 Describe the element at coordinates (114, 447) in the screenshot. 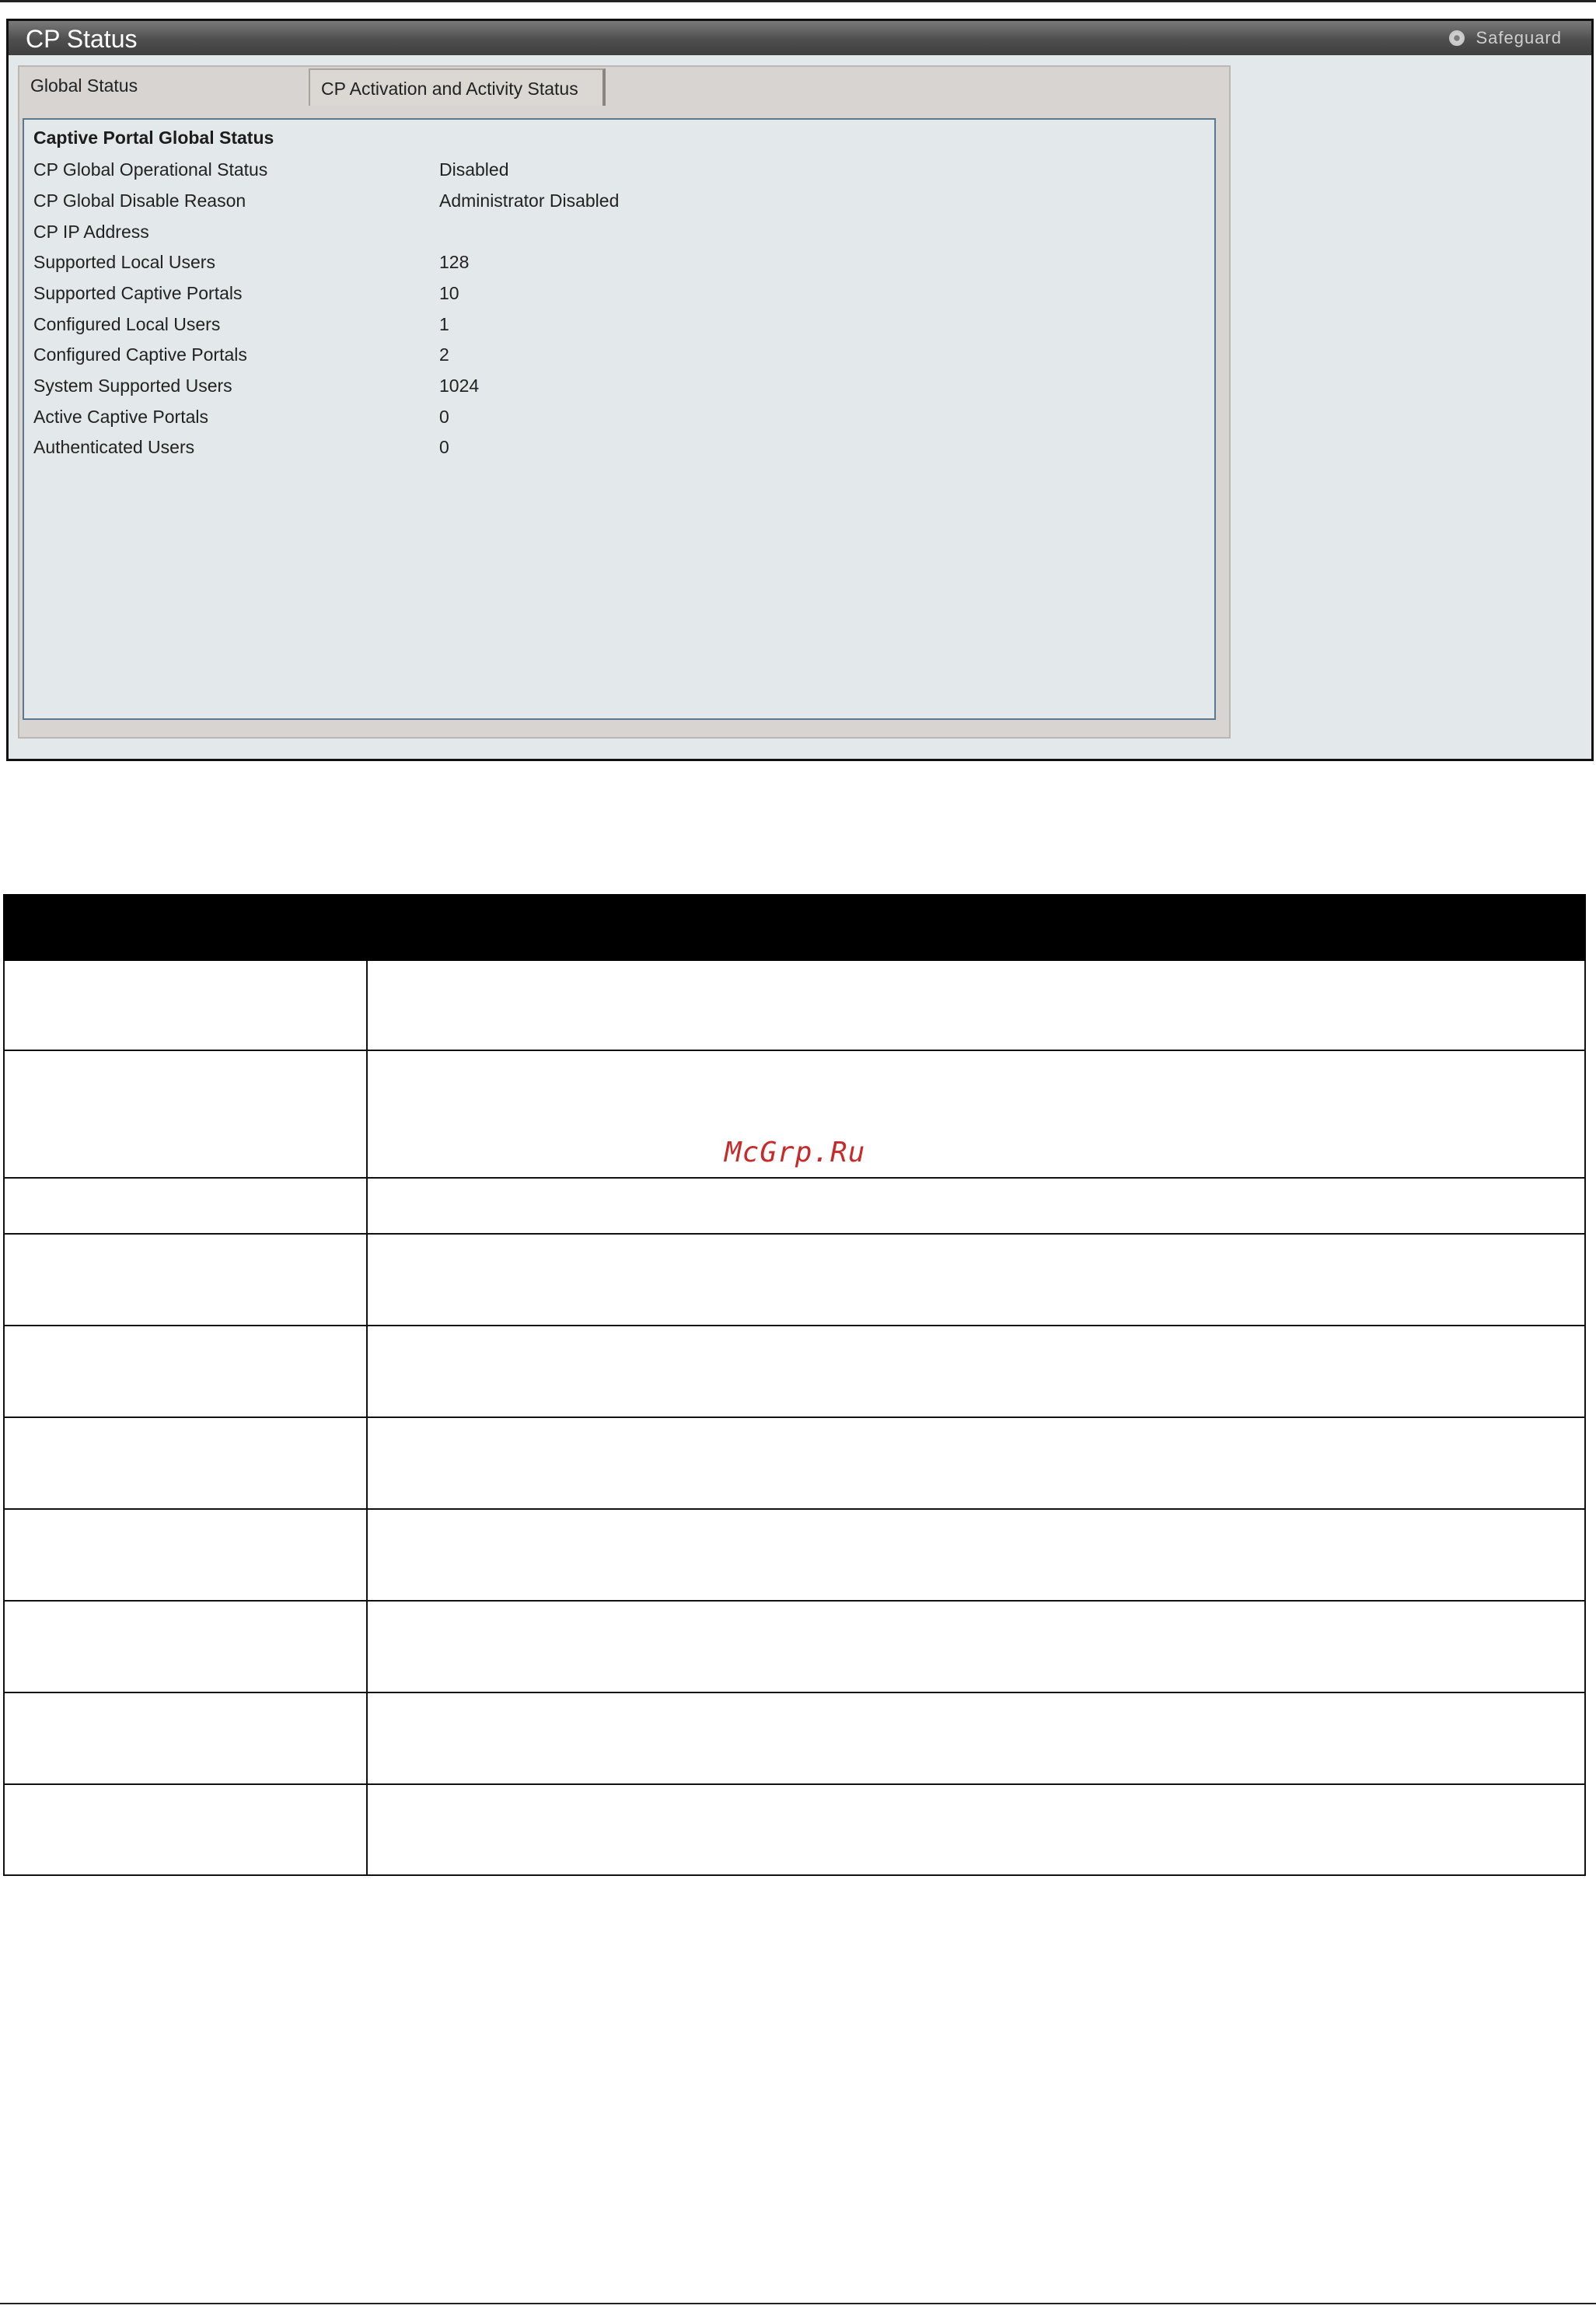

I see `status-label: Authenticated Users` at that location.